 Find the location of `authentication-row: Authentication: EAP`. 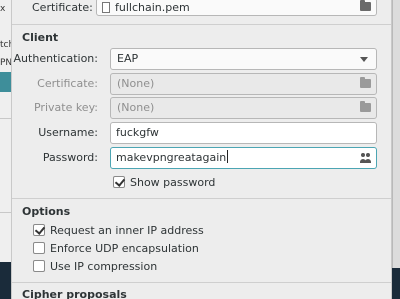

authentication-row: Authentication: EAP is located at coordinates (201, 59).